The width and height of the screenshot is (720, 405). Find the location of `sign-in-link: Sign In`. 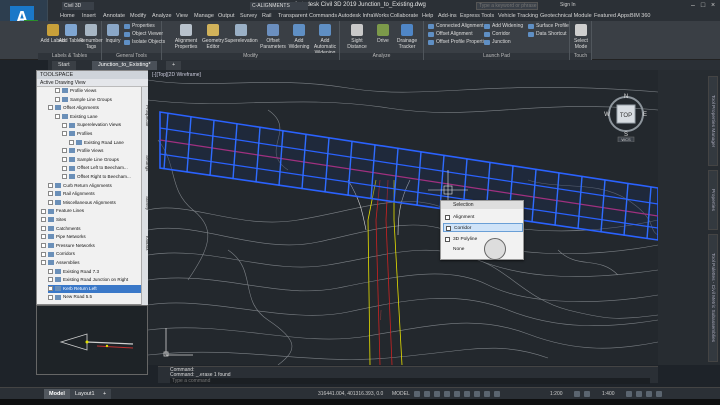

sign-in-link: Sign In is located at coordinates (568, 5).